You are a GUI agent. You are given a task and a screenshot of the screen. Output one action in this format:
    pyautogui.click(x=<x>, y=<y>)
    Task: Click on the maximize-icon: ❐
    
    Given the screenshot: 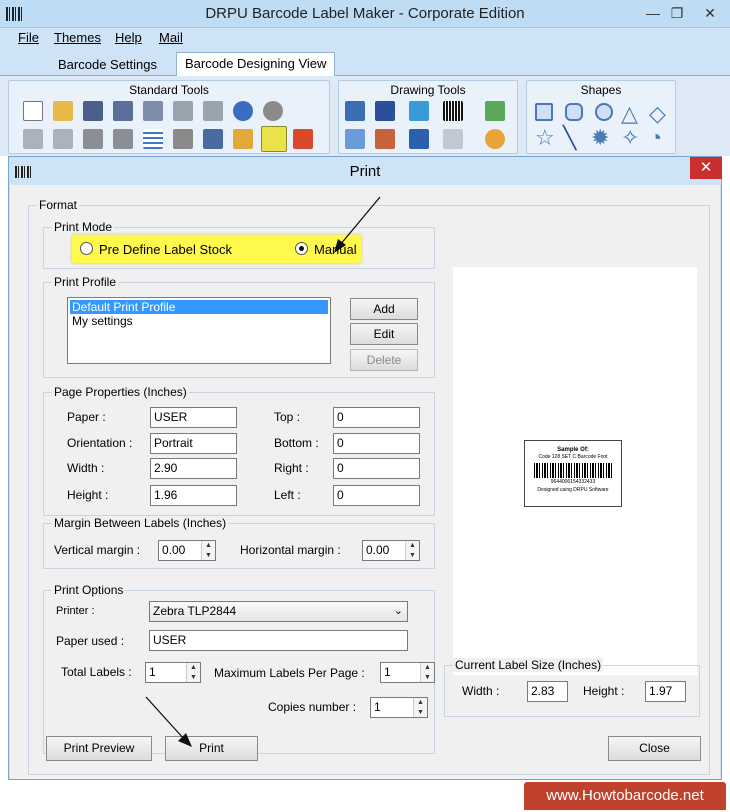 What is the action you would take?
    pyautogui.click(x=677, y=13)
    